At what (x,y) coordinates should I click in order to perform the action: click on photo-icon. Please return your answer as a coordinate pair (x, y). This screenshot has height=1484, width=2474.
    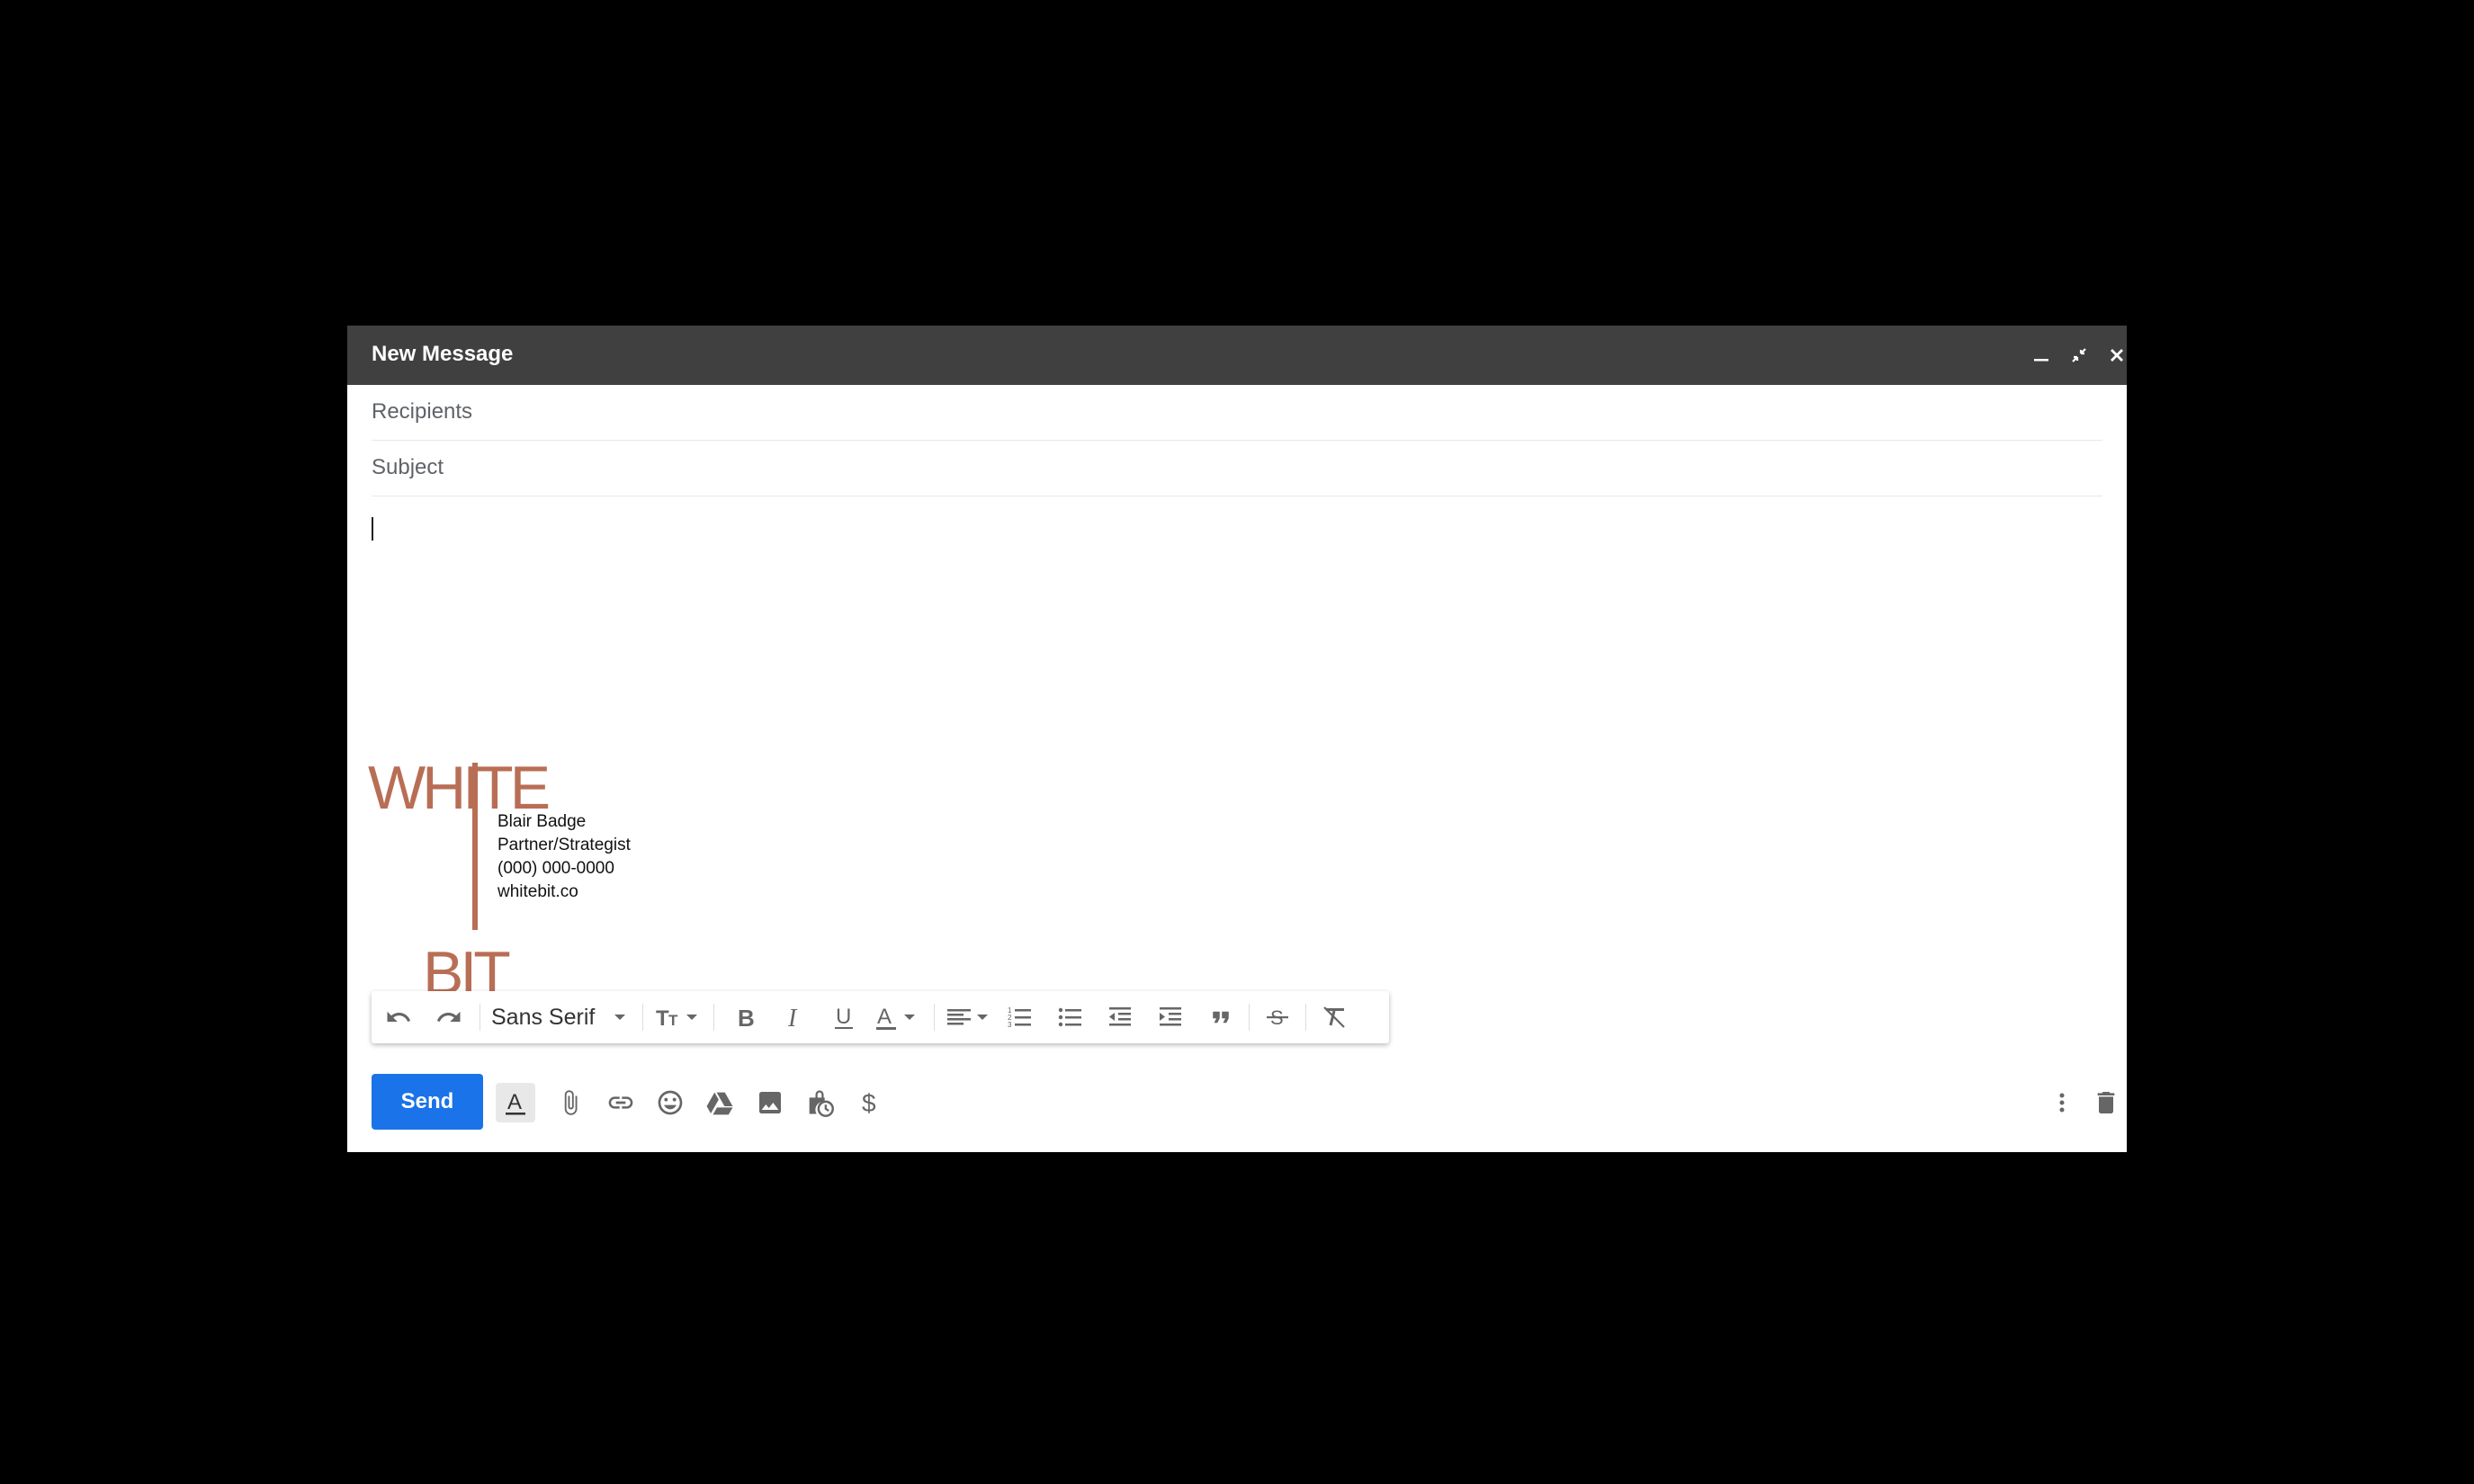
    Looking at the image, I should click on (770, 1102).